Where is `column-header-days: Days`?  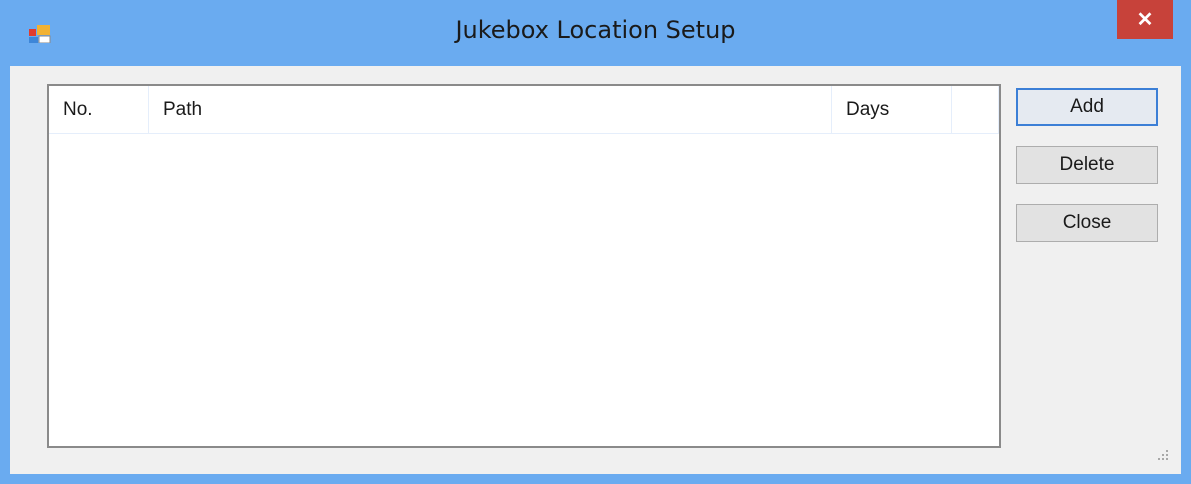
column-header-days: Days is located at coordinates (892, 110).